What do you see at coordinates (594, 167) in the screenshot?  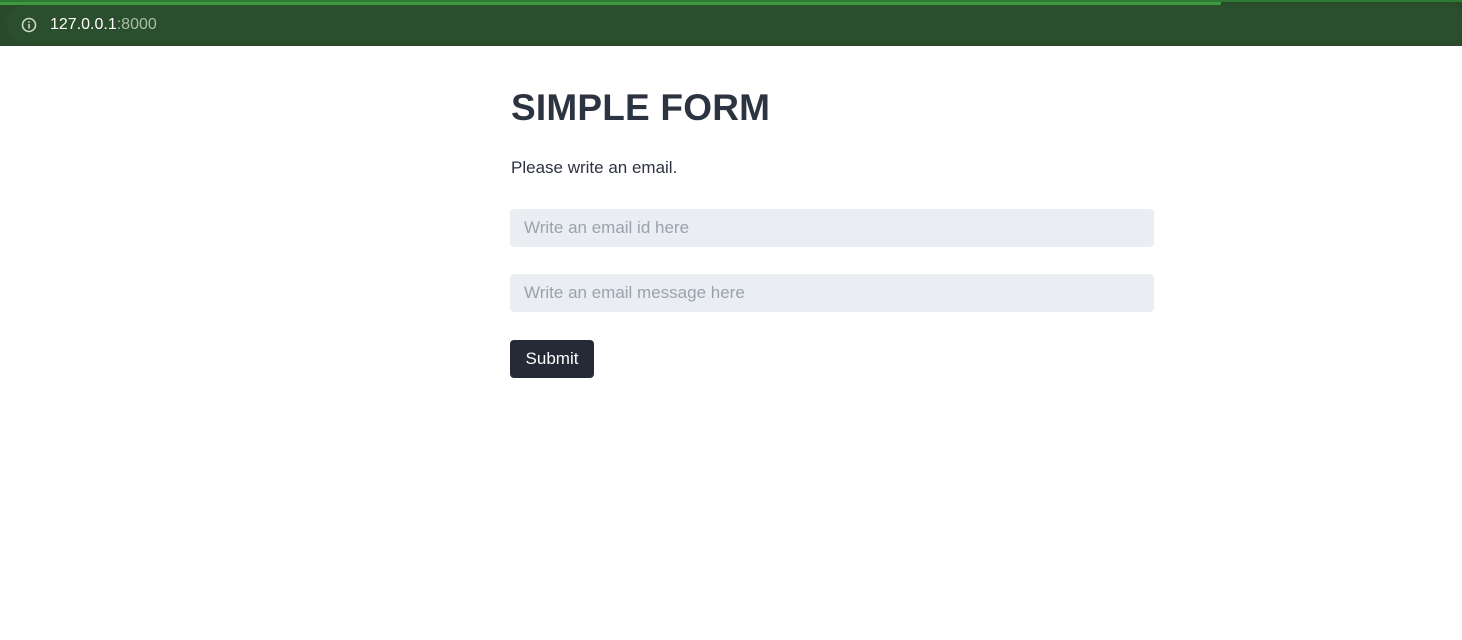 I see `form-description: Please write an email.` at bounding box center [594, 167].